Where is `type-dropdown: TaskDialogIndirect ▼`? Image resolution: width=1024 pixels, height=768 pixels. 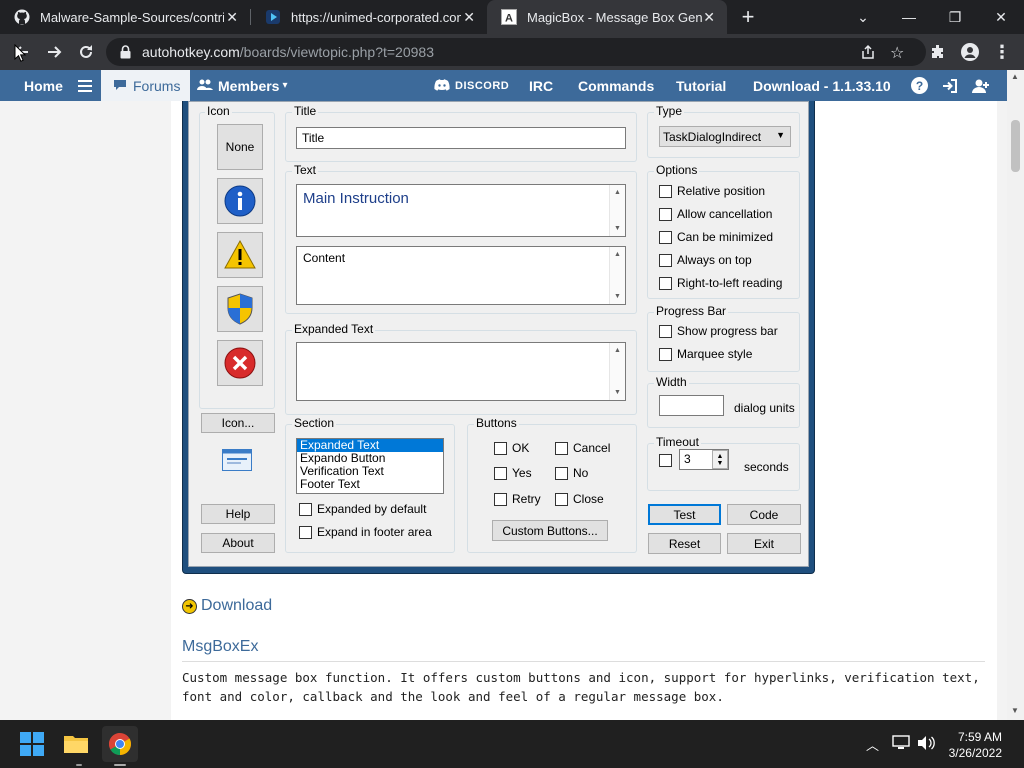
type-dropdown: TaskDialogIndirect ▼ is located at coordinates (725, 136).